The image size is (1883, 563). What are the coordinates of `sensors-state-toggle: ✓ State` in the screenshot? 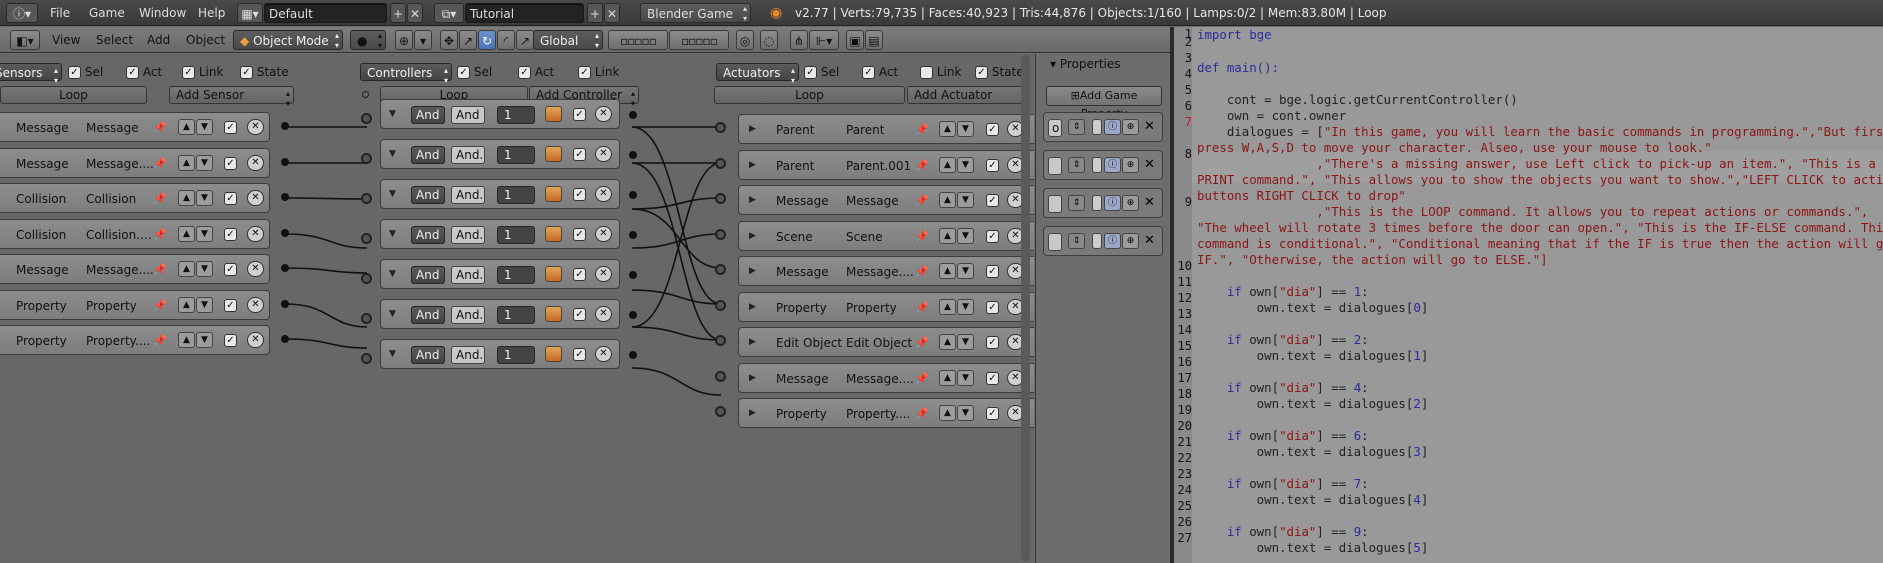 It's located at (264, 72).